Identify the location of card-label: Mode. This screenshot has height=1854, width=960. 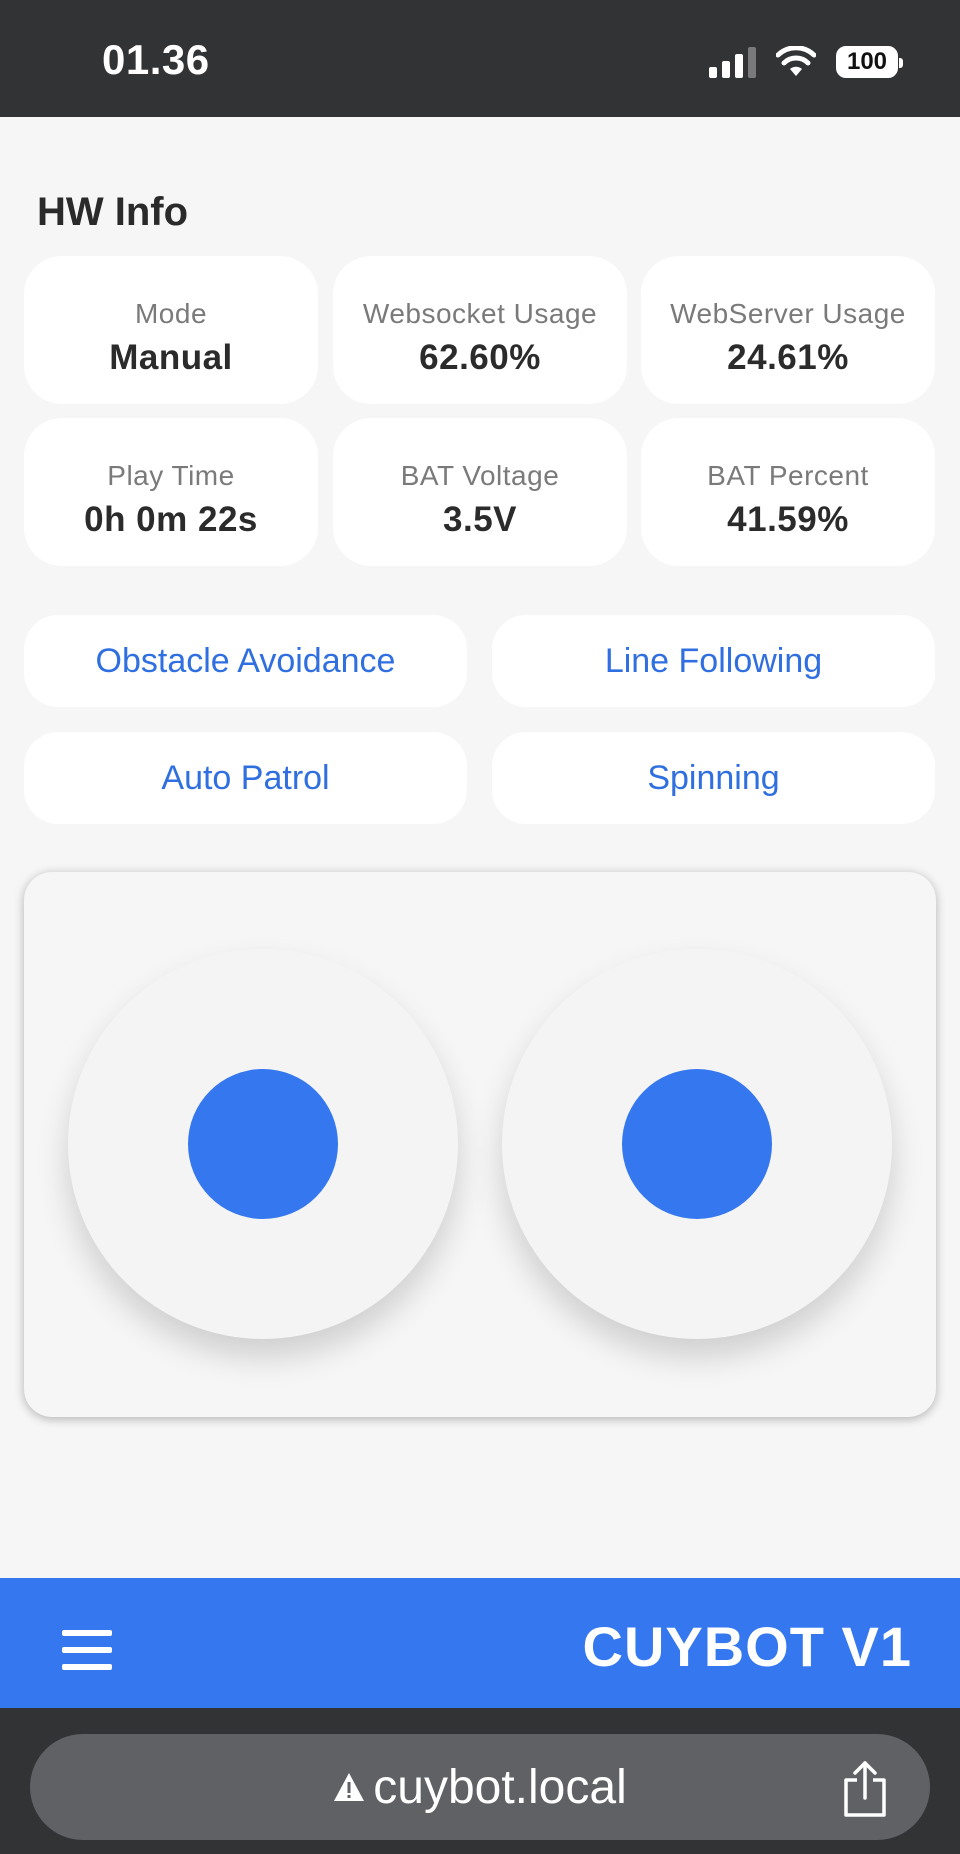
(171, 313).